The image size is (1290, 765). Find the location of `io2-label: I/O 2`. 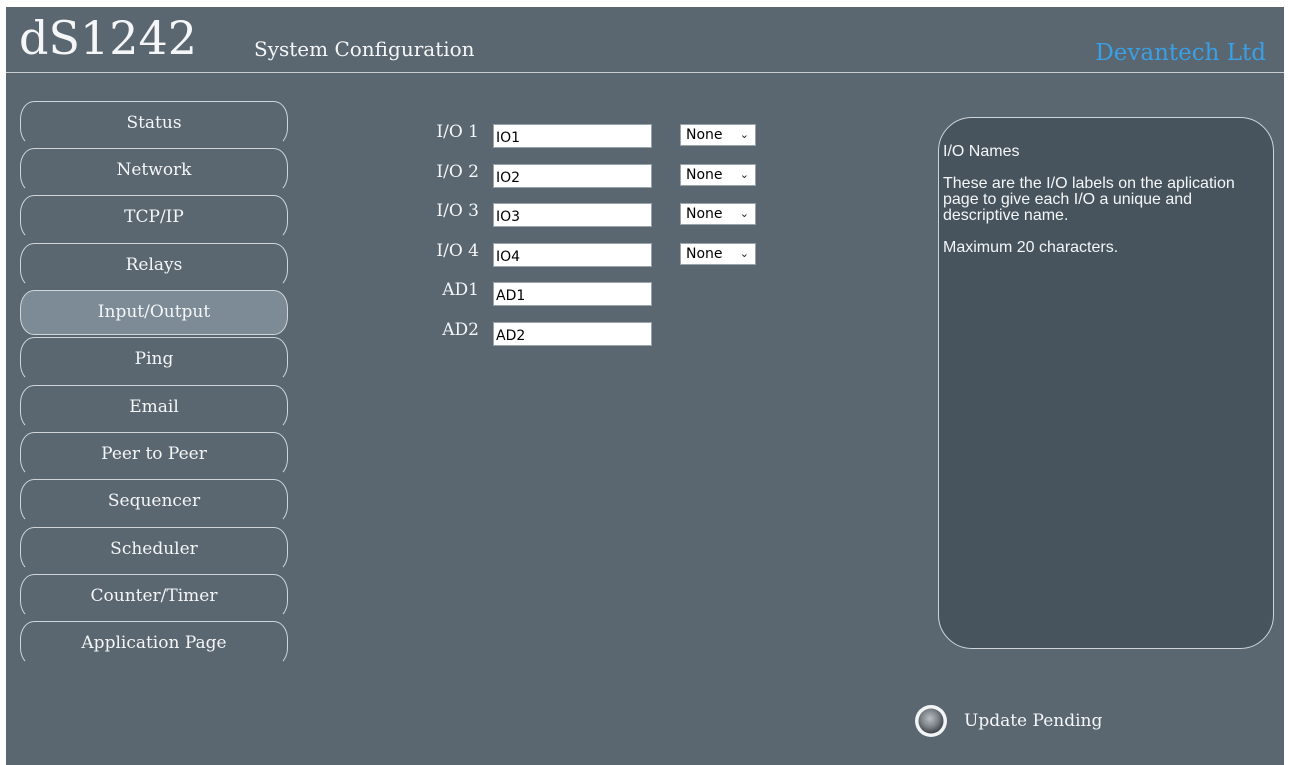

io2-label: I/O 2 is located at coordinates (457, 172).